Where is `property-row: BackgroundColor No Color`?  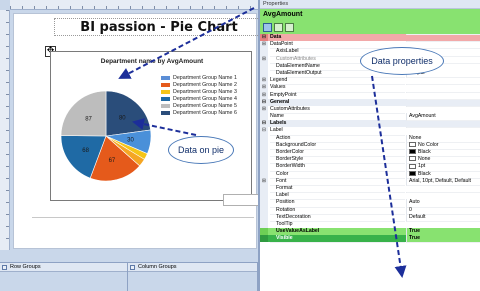
property-row: BackgroundColor No Color is located at coordinates (370, 146).